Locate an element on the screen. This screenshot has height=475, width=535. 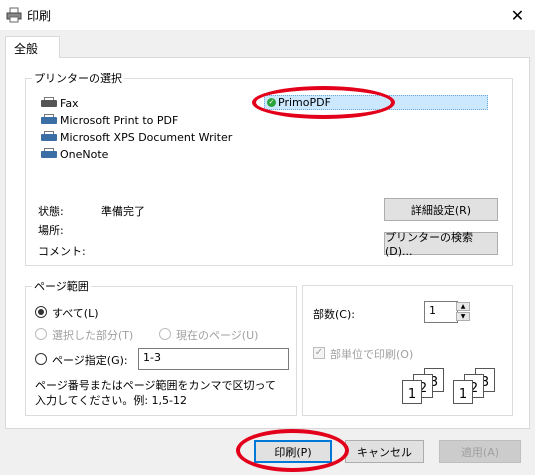
tab-general-label: 全般 is located at coordinates (26, 49).